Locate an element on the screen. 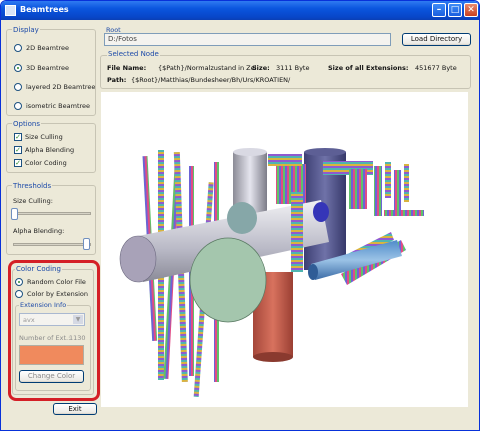 The width and height of the screenshot is (480, 431). alpha-blending-slider is located at coordinates (52, 244).